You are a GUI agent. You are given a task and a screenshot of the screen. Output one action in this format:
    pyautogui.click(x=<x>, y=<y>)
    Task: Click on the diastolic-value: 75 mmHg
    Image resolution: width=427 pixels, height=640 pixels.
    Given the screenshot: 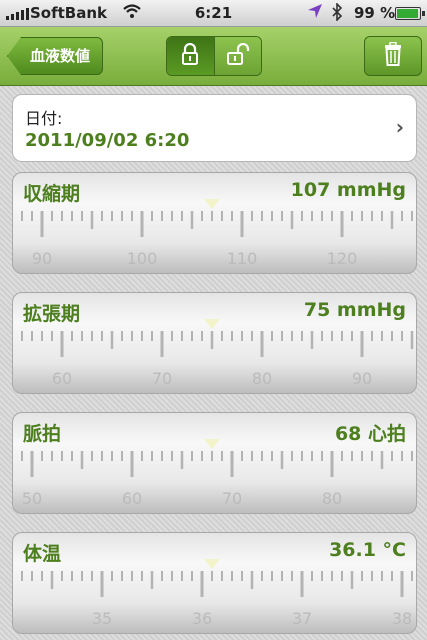 What is the action you would take?
    pyautogui.click(x=354, y=310)
    